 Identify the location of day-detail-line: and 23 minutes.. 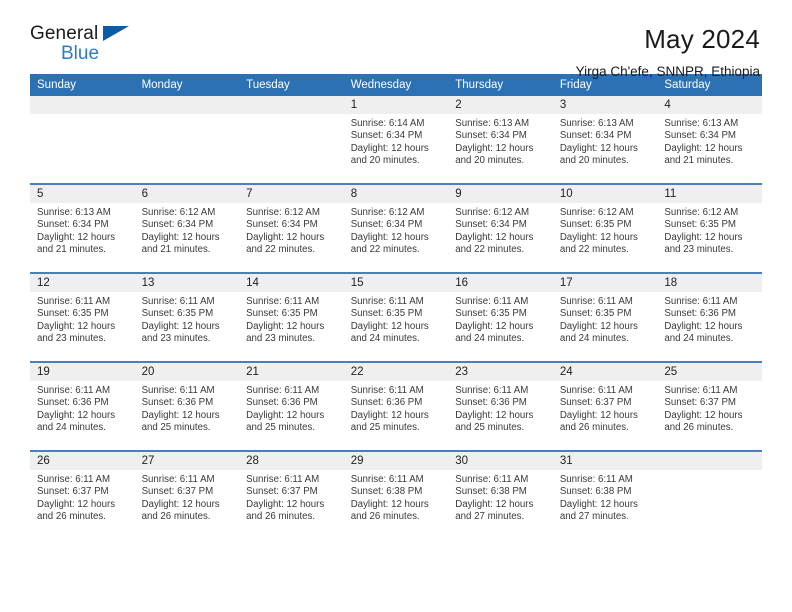
(699, 250).